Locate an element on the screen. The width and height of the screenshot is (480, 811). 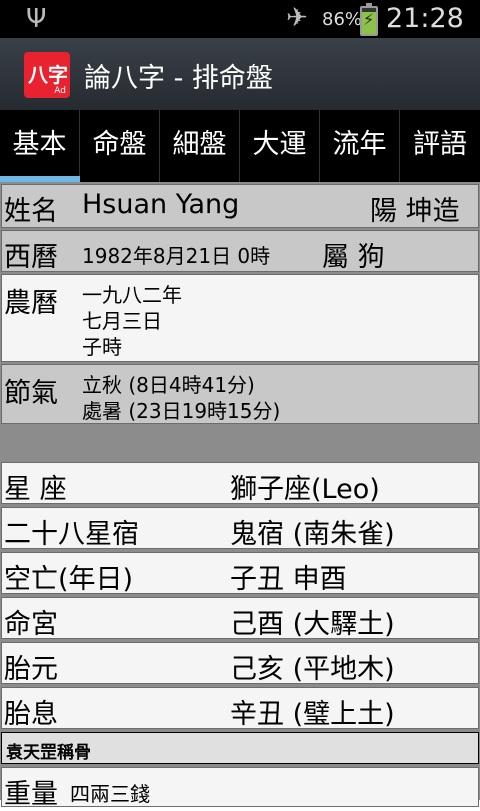
detail-row: 胎息 辛丑 (璧上土) is located at coordinates (240, 708).